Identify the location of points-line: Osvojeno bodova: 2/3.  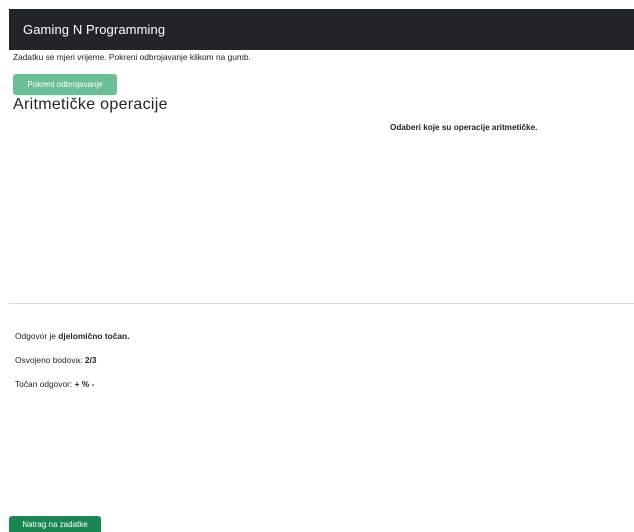
(56, 360).